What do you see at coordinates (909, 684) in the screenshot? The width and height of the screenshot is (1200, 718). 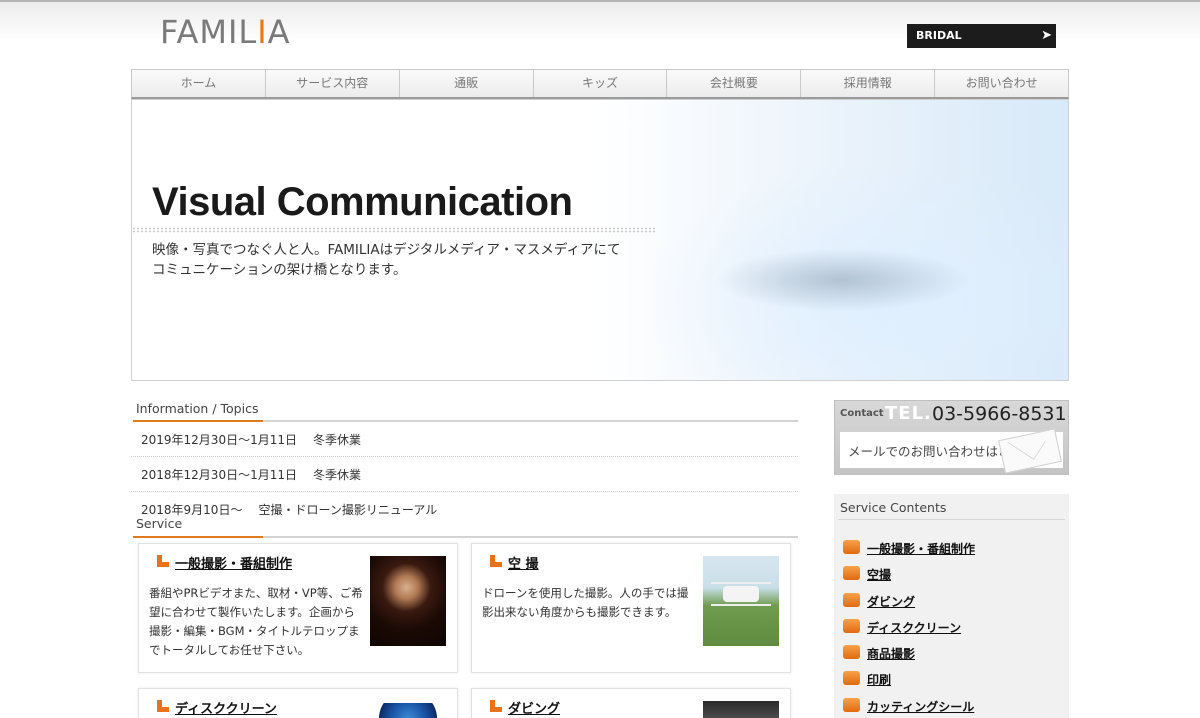 I see `sidebar-item-printing: 印刷` at bounding box center [909, 684].